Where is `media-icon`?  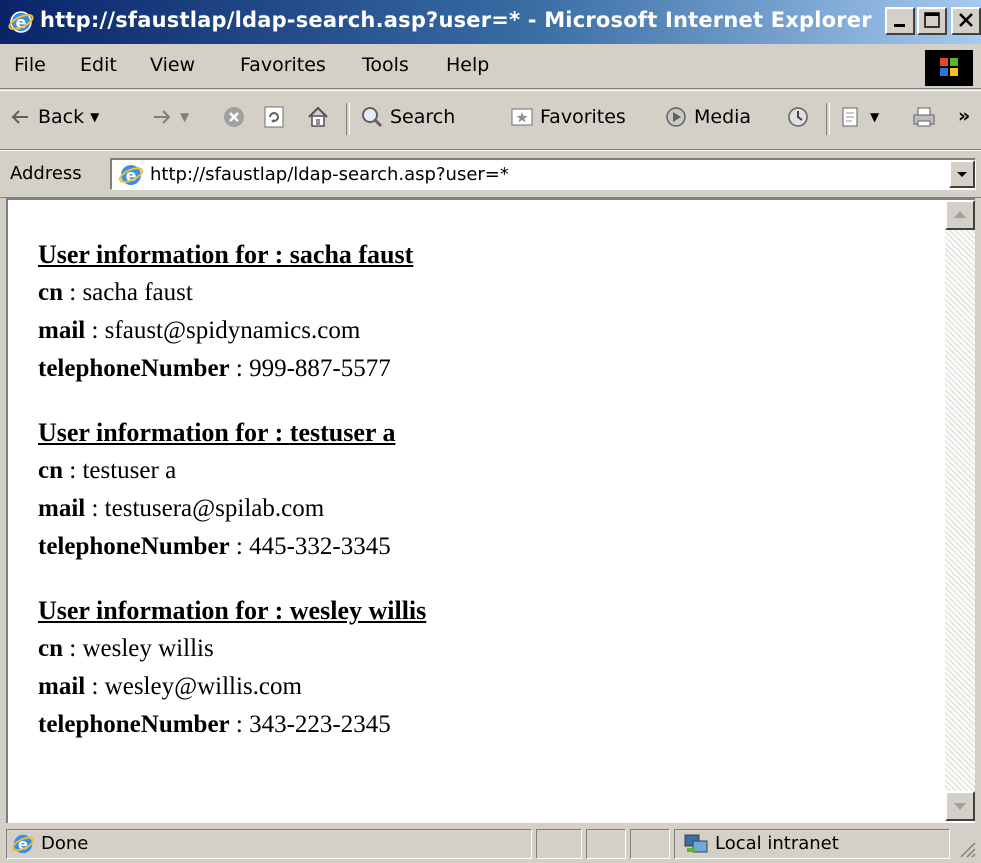 media-icon is located at coordinates (676, 117).